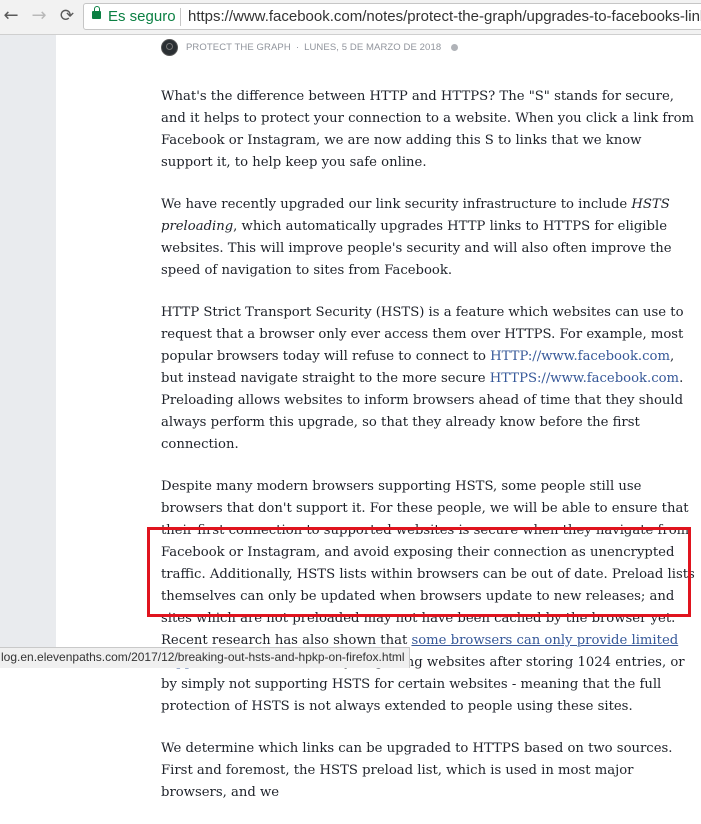 The image size is (701, 824). What do you see at coordinates (455, 47) in the screenshot?
I see `globe-icon` at bounding box center [455, 47].